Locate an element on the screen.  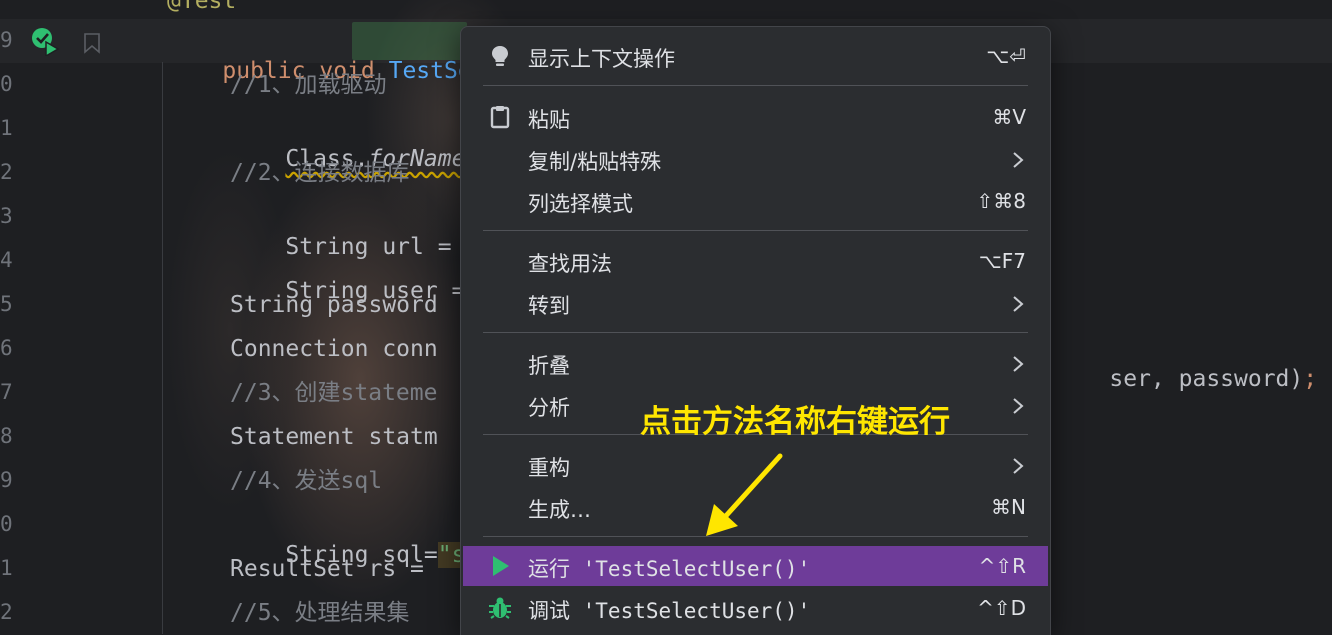
code-line-tail: ser, password); is located at coordinates (1185, 379).